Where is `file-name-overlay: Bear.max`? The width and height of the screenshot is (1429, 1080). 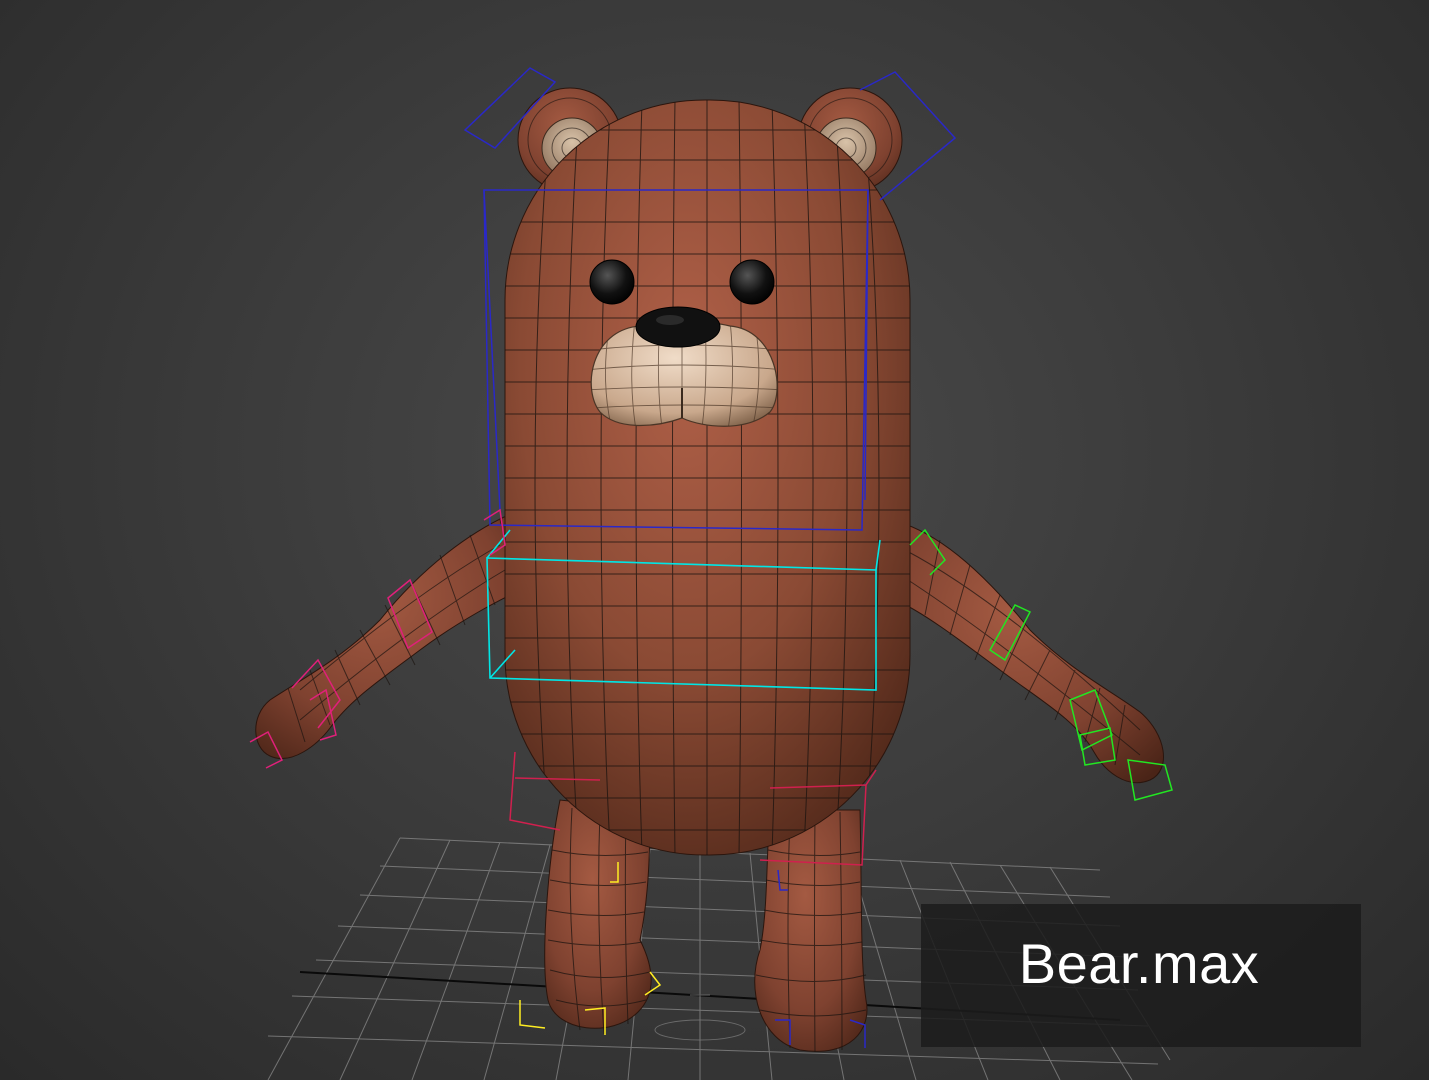
file-name-overlay: Bear.max is located at coordinates (1141, 975).